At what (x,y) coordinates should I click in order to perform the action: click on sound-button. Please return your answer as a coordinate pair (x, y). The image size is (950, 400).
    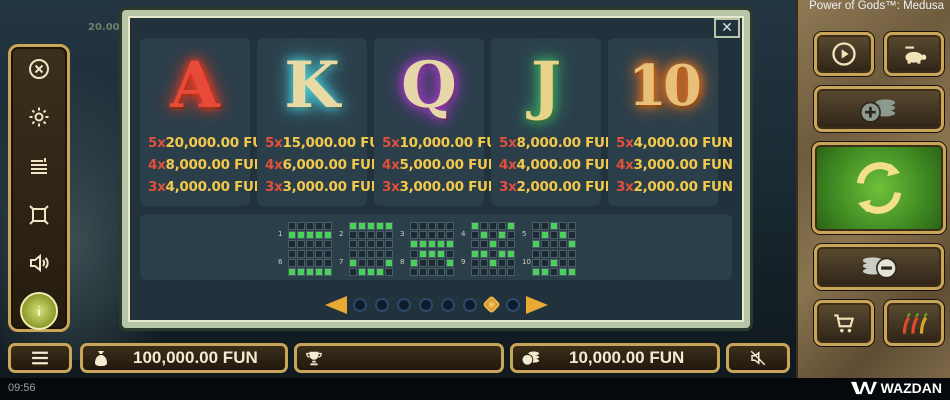
    Looking at the image, I should click on (39, 263).